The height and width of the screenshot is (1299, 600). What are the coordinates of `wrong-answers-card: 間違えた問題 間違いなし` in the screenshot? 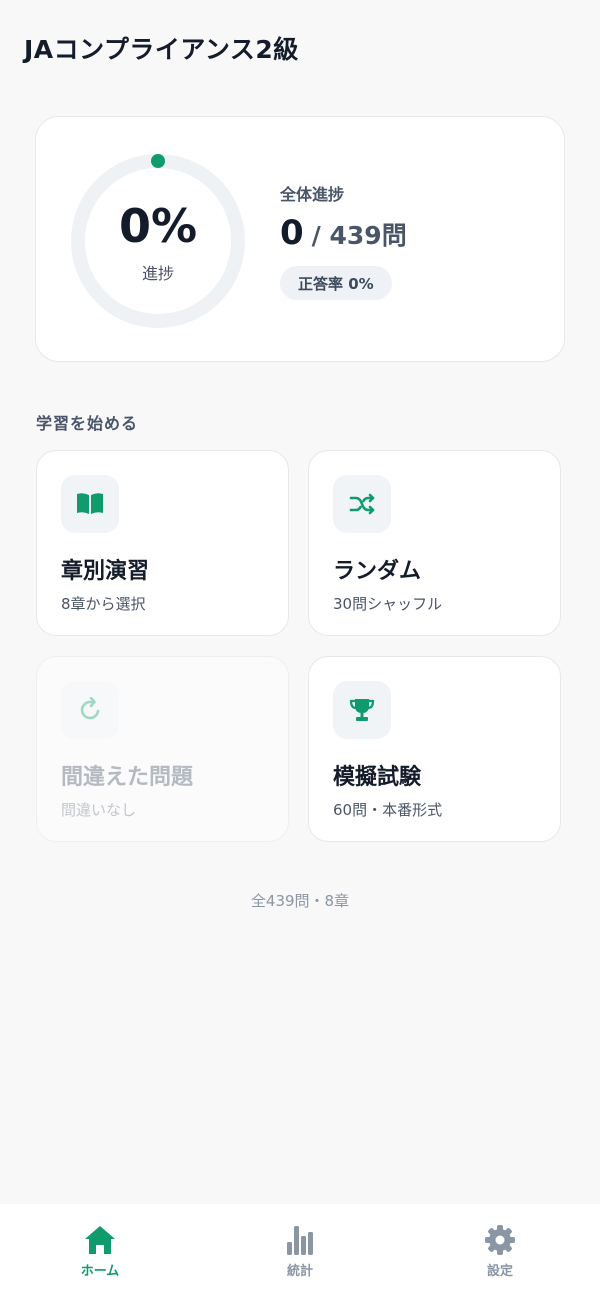 It's located at (162, 749).